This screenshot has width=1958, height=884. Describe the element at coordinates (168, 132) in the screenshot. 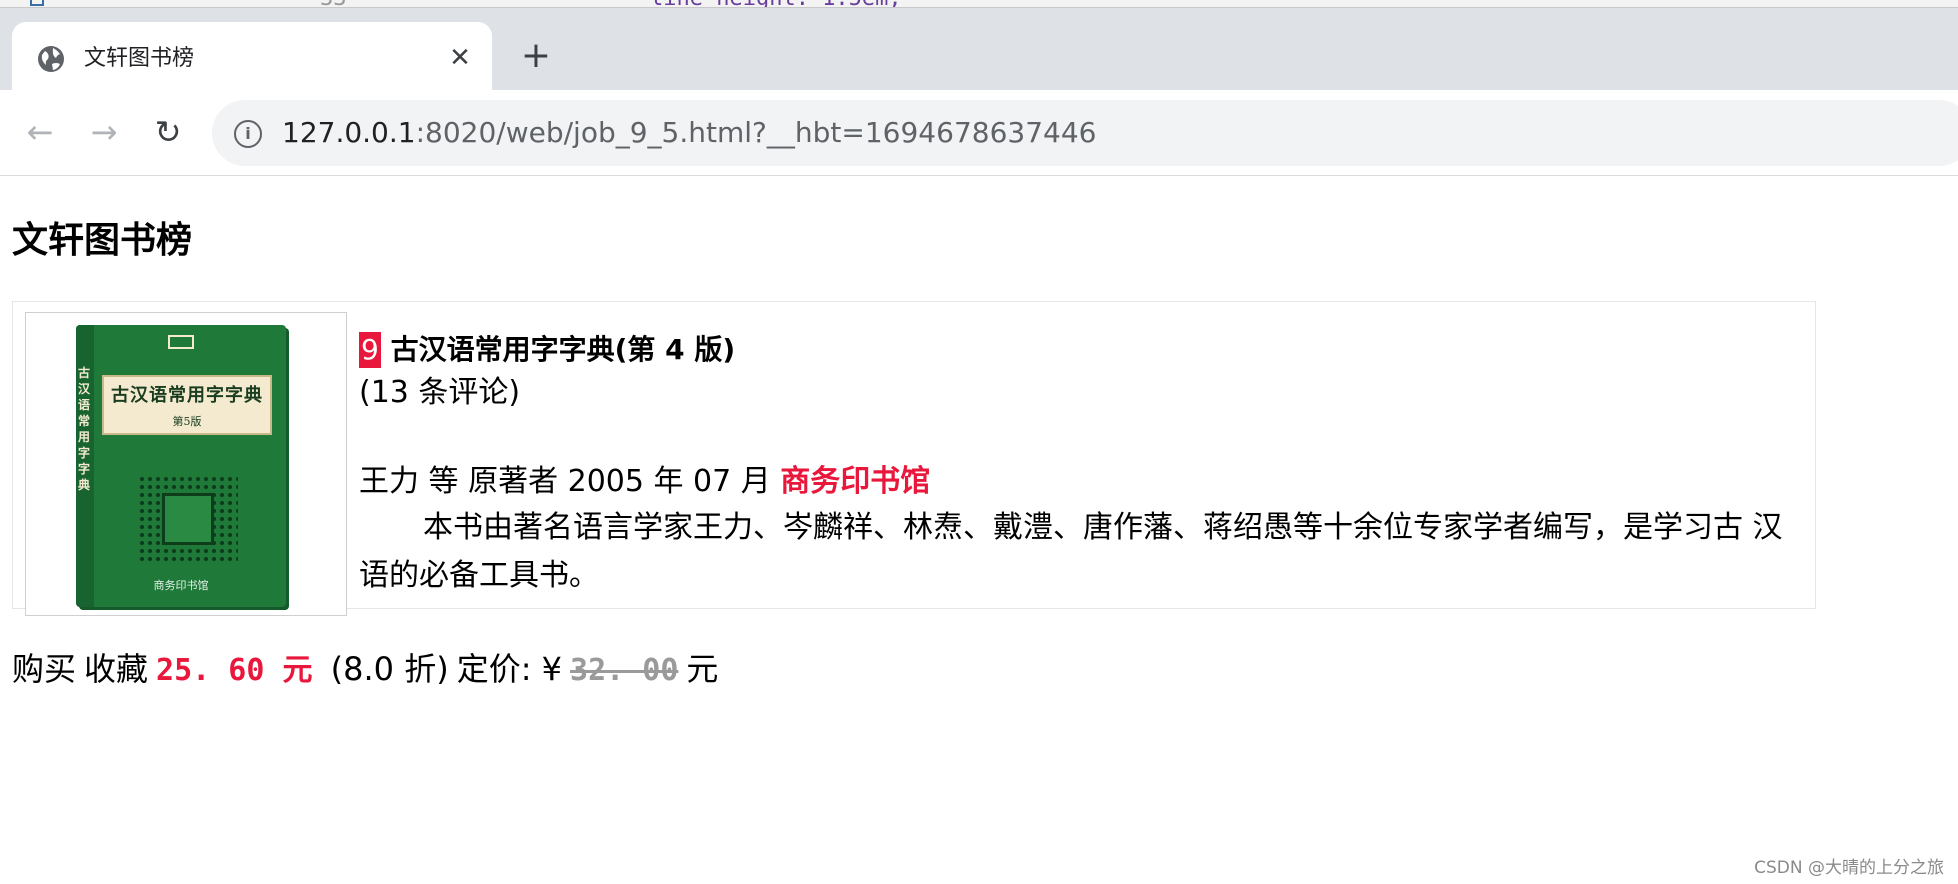

I see `reload-icon: ↻` at that location.